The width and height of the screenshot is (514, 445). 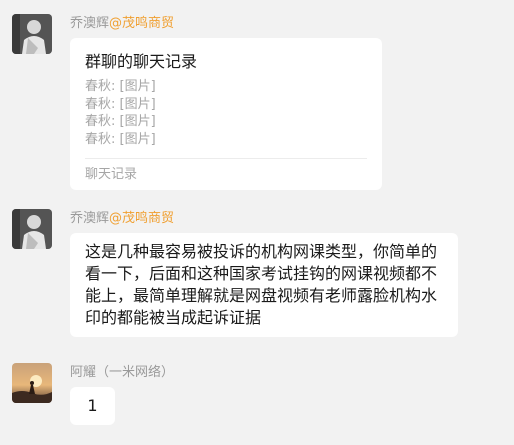 I want to click on card-divider, so click(x=226, y=158).